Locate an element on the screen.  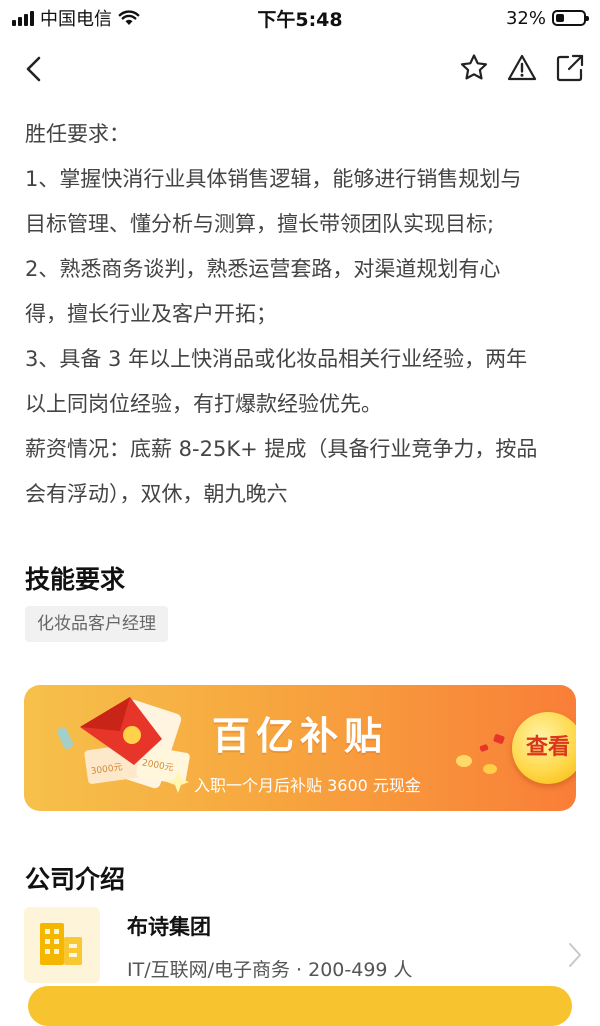
skill-tag: 化妆品客户经理 is located at coordinates (96, 624).